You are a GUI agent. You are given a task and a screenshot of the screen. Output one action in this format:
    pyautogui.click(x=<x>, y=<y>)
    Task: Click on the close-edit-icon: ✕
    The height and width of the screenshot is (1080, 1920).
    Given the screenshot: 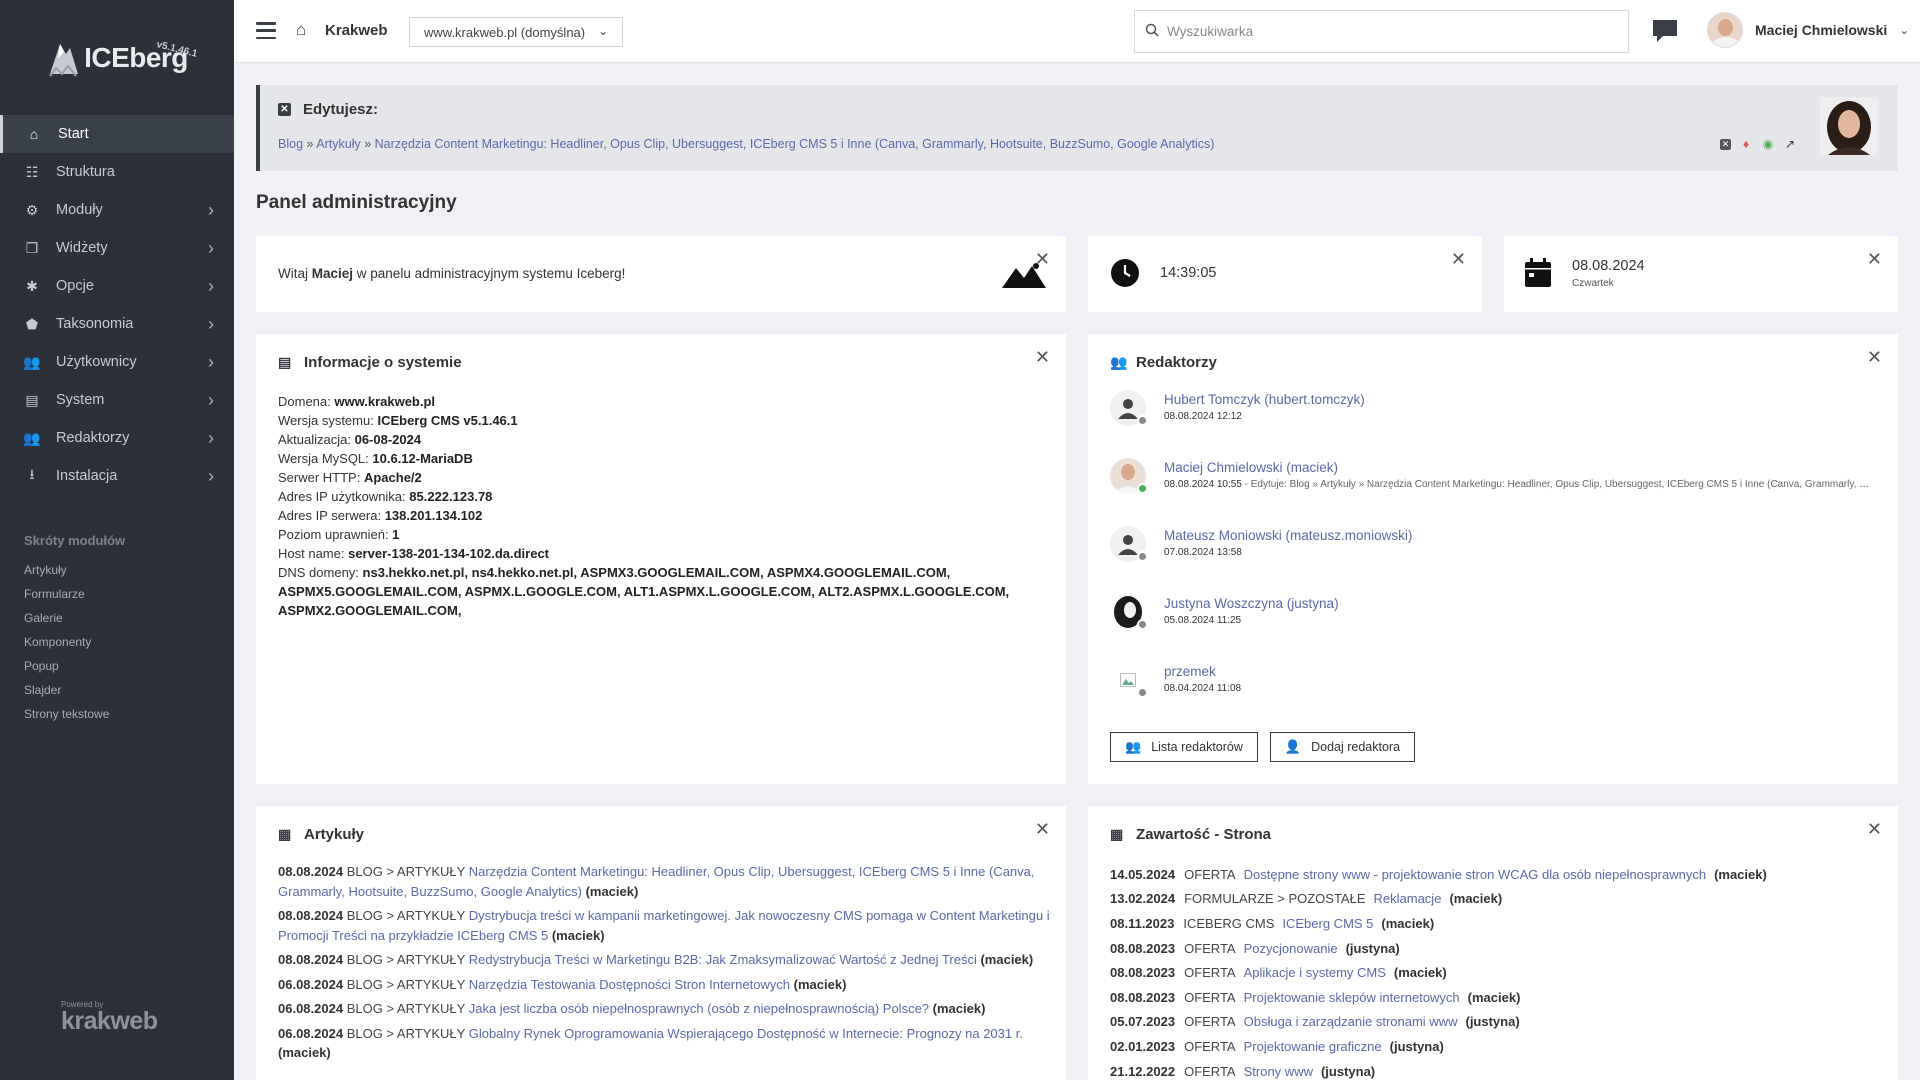 What is the action you would take?
    pyautogui.click(x=1725, y=144)
    